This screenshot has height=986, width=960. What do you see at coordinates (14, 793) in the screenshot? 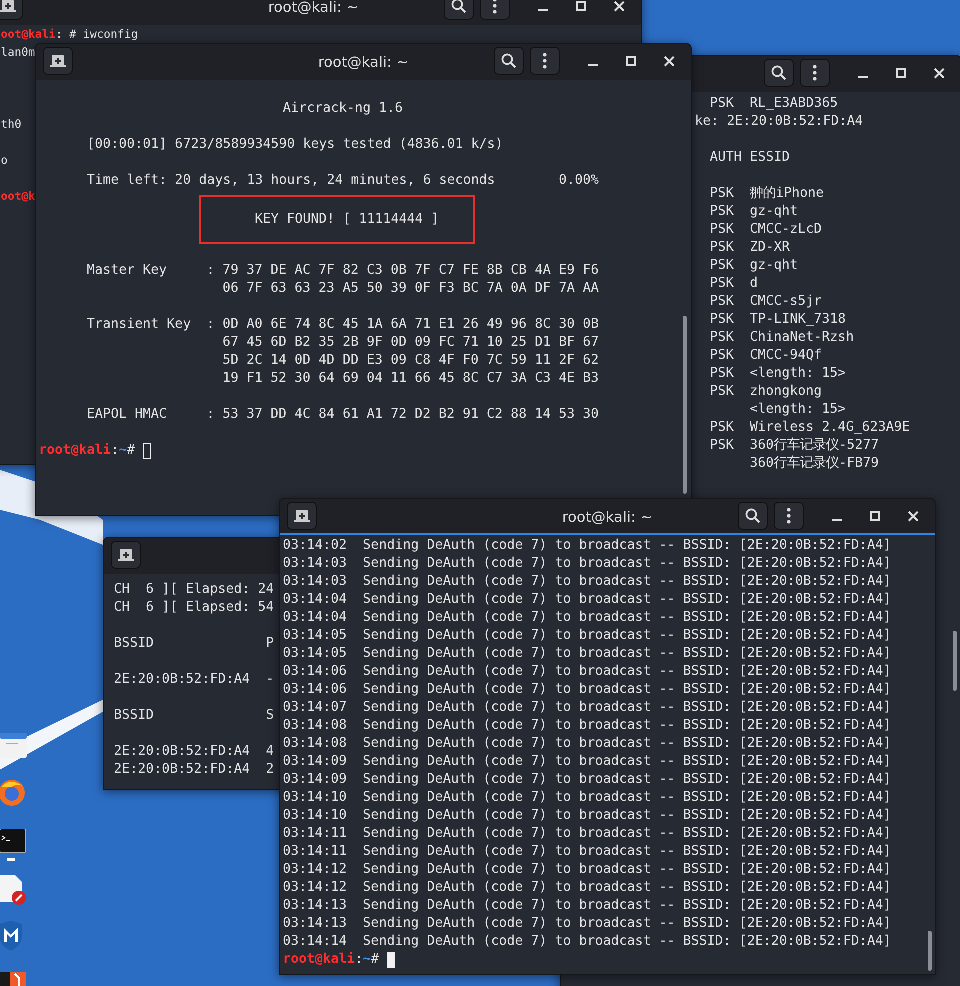
I see `browser-icon` at bounding box center [14, 793].